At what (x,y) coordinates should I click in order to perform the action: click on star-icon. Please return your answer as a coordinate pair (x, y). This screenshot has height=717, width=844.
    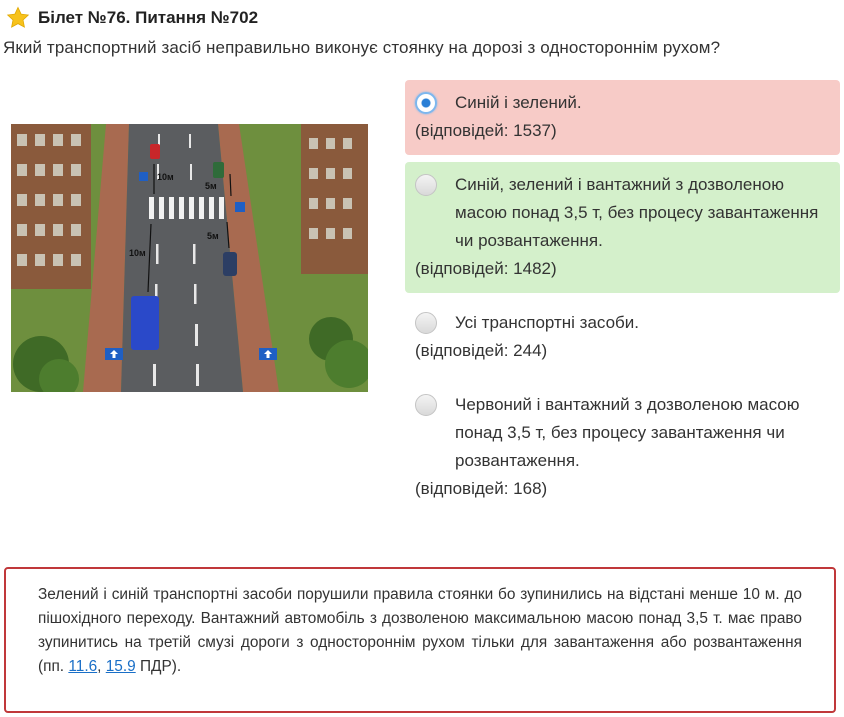
    Looking at the image, I should click on (18, 18).